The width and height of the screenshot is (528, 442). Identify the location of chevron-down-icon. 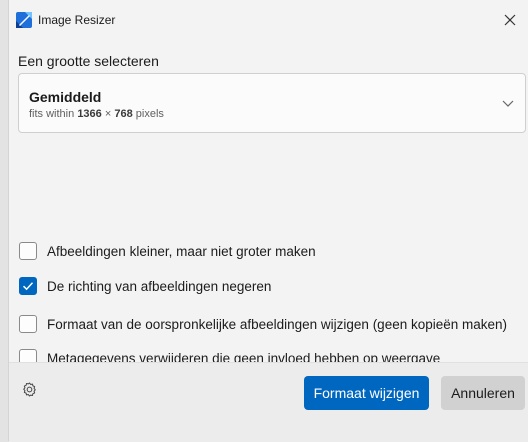
(508, 103).